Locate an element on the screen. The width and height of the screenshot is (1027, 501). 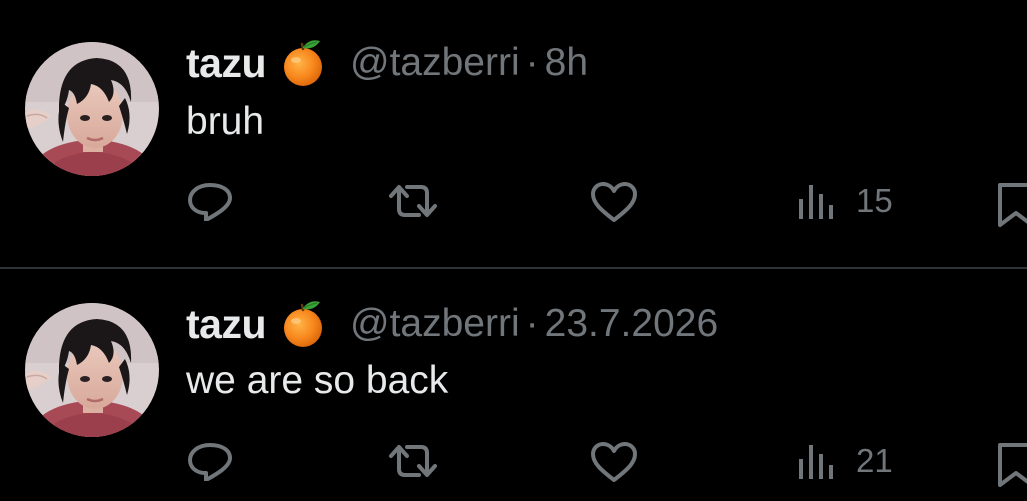
tweet-header: tazu @tazberri · 23.7.2026 is located at coordinates (452, 324).